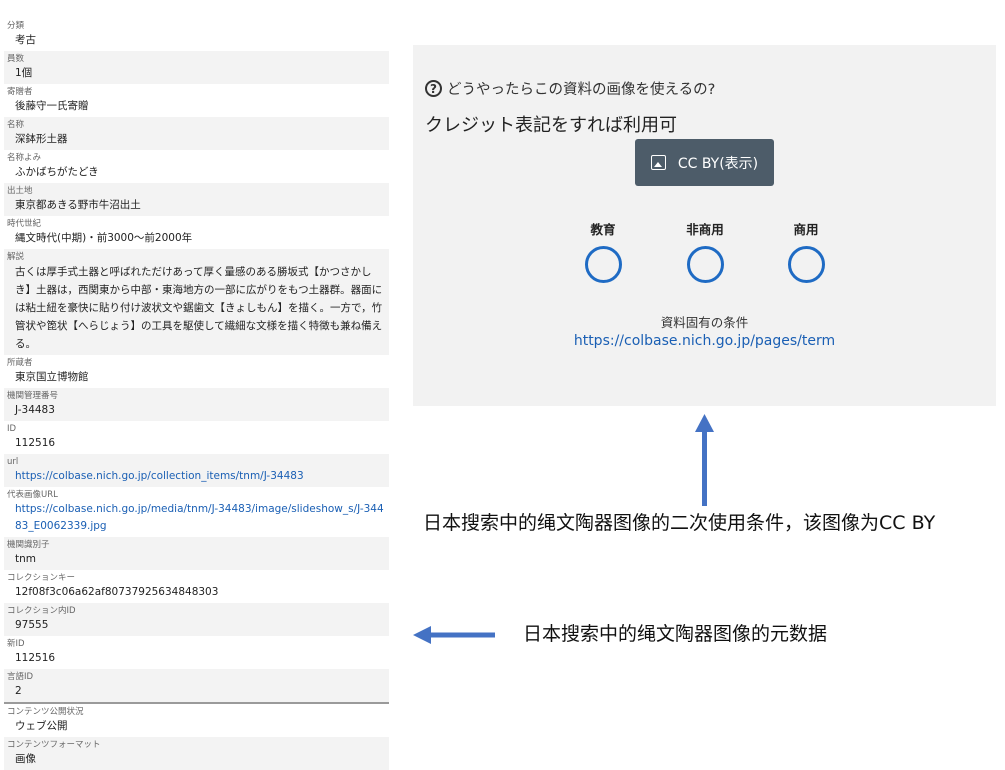 This screenshot has height=770, width=1005. What do you see at coordinates (20, 363) in the screenshot?
I see `field-label: 所蔵者` at bounding box center [20, 363].